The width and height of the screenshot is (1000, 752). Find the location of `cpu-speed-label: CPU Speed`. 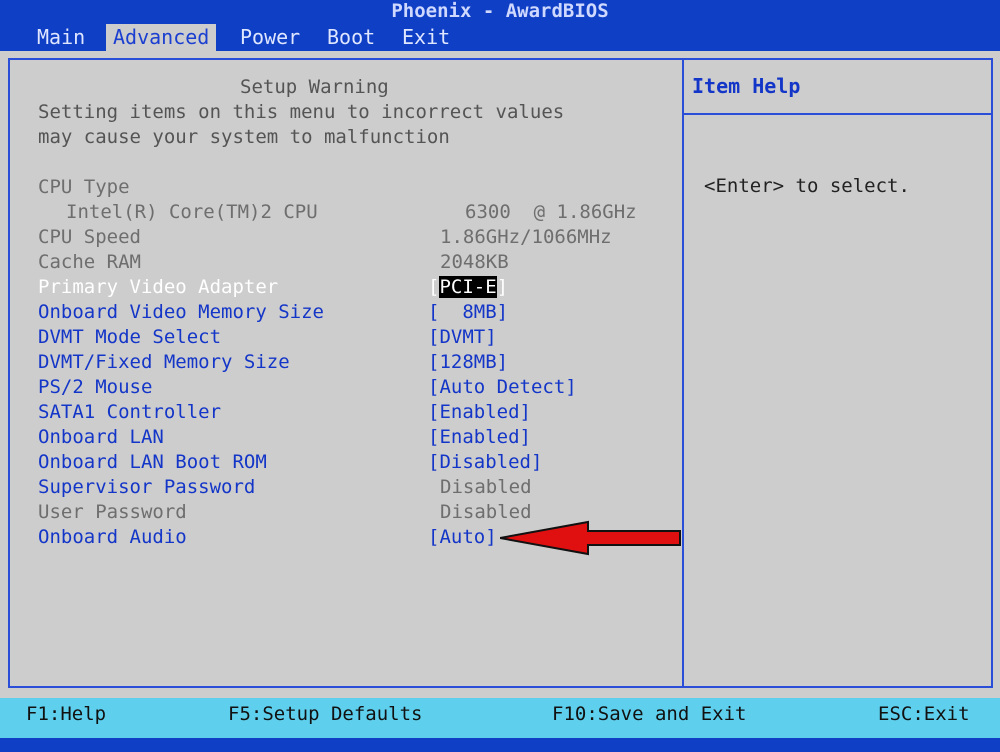

cpu-speed-label: CPU Speed is located at coordinates (89, 237).